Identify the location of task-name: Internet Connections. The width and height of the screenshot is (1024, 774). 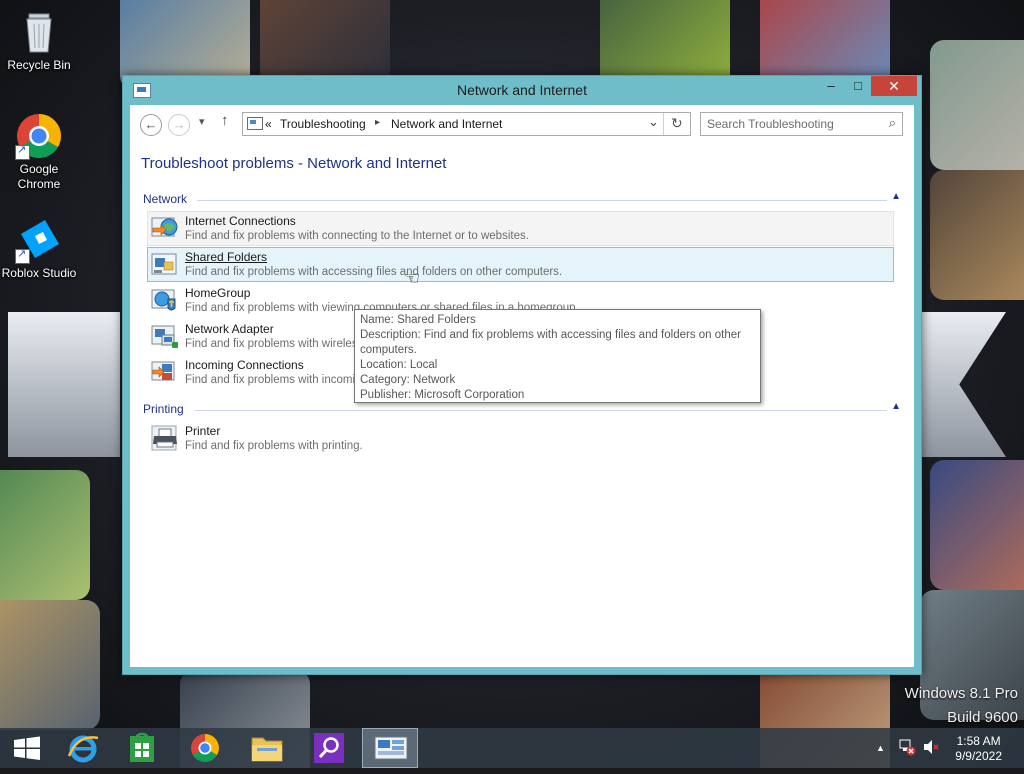
(240, 221).